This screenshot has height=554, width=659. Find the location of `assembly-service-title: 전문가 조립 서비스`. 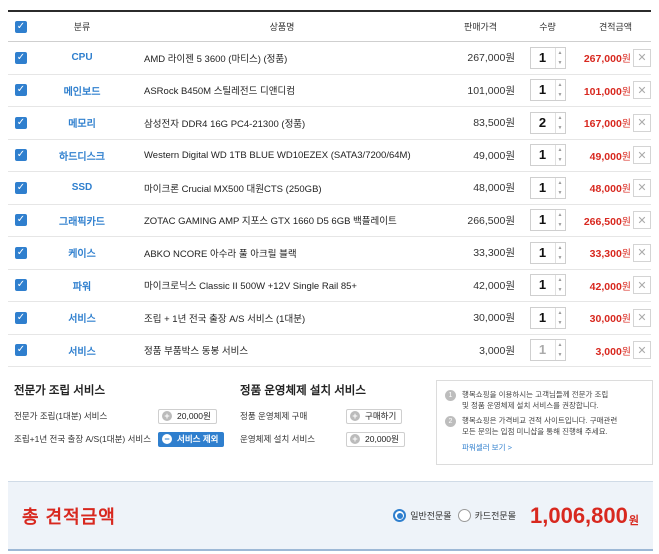

assembly-service-title: 전문가 조립 서비스 is located at coordinates (60, 391).